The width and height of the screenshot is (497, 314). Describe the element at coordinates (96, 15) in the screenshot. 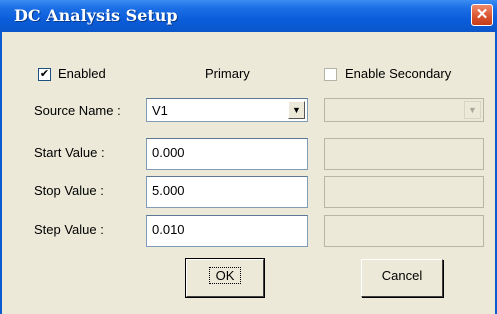

I see `window-title: DC Analysis Setup` at that location.